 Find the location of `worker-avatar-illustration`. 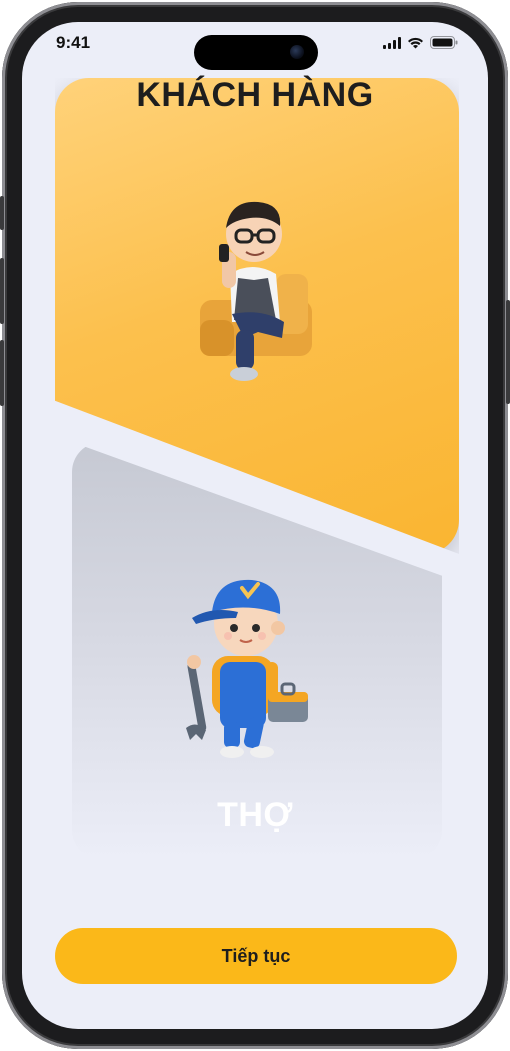

worker-avatar-illustration is located at coordinates (247, 668).